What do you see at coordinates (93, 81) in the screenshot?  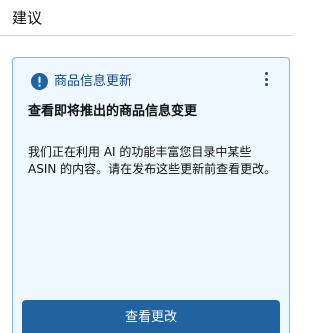 I see `card-tag-label: 商品信息更新` at bounding box center [93, 81].